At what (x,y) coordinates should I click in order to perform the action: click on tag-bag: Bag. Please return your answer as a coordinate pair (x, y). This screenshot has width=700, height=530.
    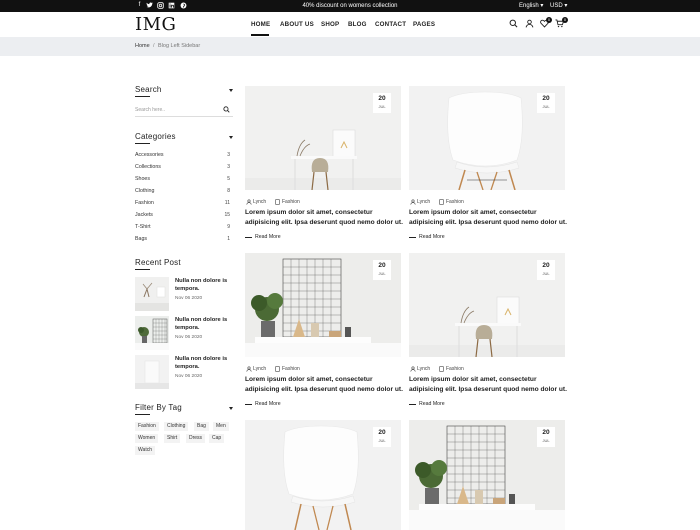
    Looking at the image, I should click on (201, 426).